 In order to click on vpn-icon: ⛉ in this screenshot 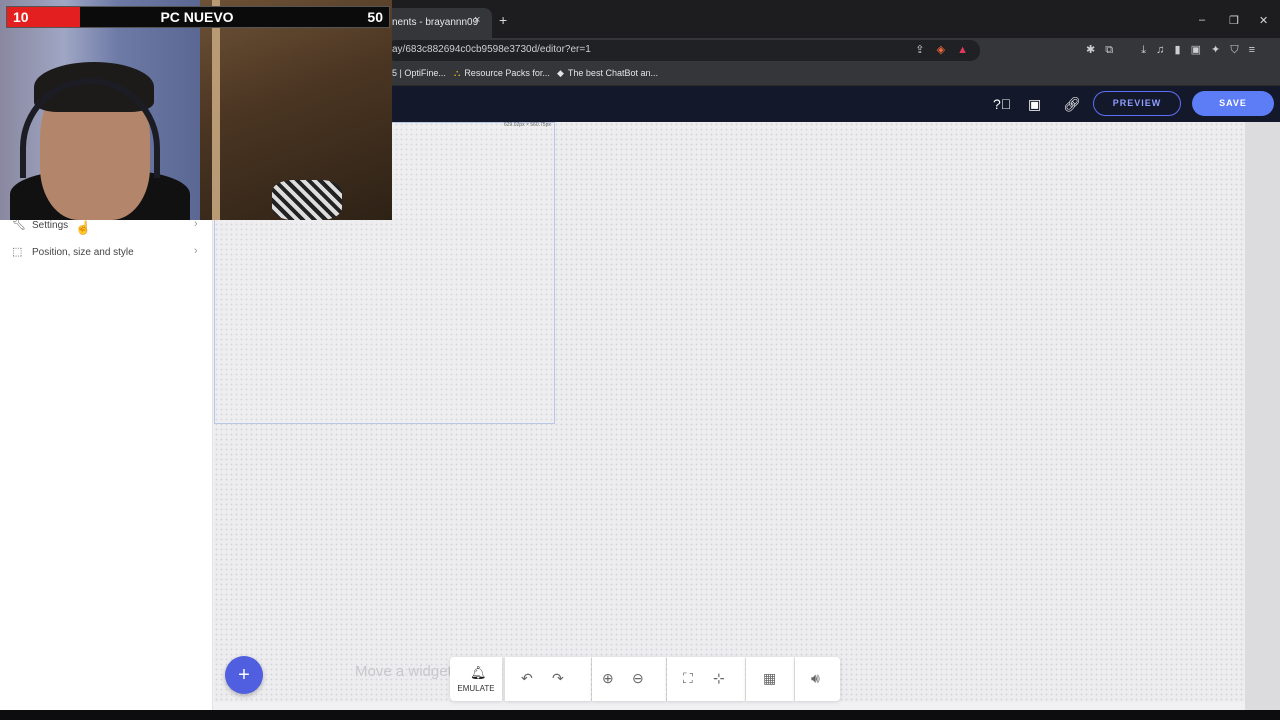, I will do `click(1234, 50)`.